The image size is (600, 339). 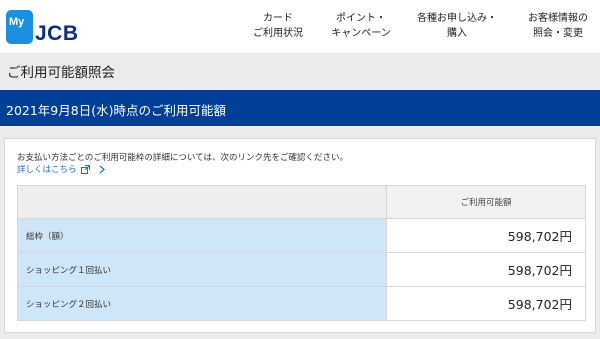 I want to click on date-banner-text: 2021年9月8日(水)時点のご利用可能額, so click(x=116, y=110).